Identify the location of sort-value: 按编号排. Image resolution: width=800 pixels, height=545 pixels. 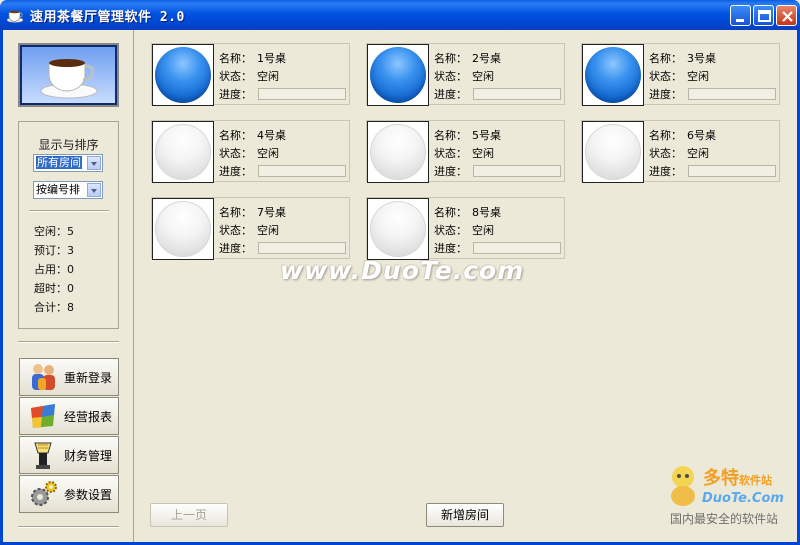
(58, 189).